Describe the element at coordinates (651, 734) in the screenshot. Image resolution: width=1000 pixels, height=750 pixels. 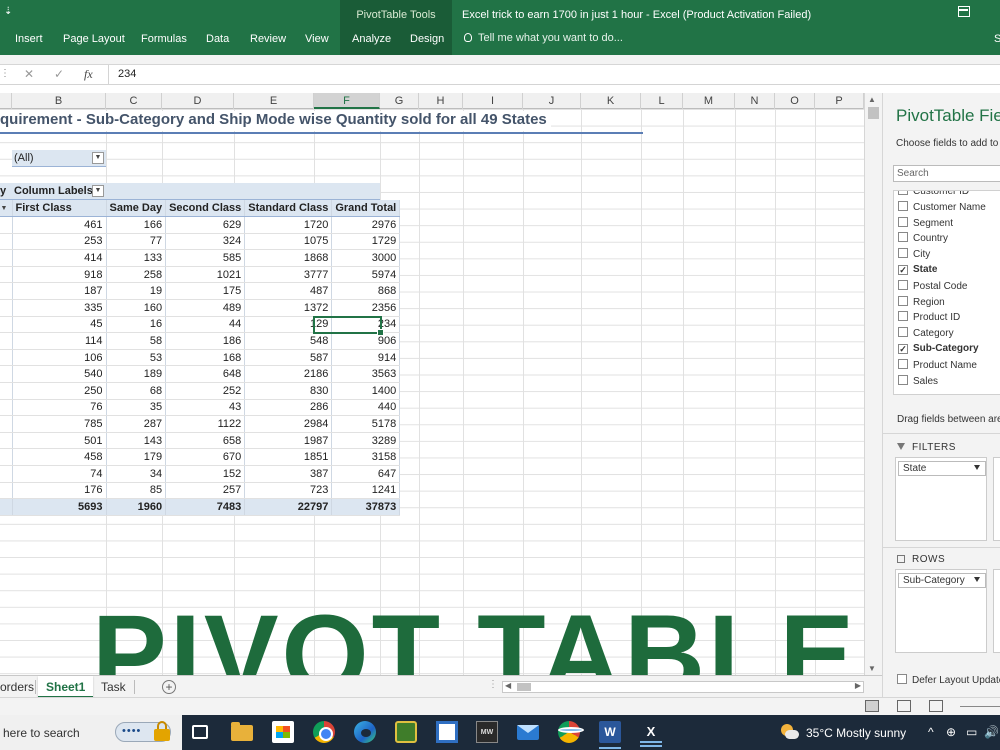
I see `excel-icon: X` at that location.